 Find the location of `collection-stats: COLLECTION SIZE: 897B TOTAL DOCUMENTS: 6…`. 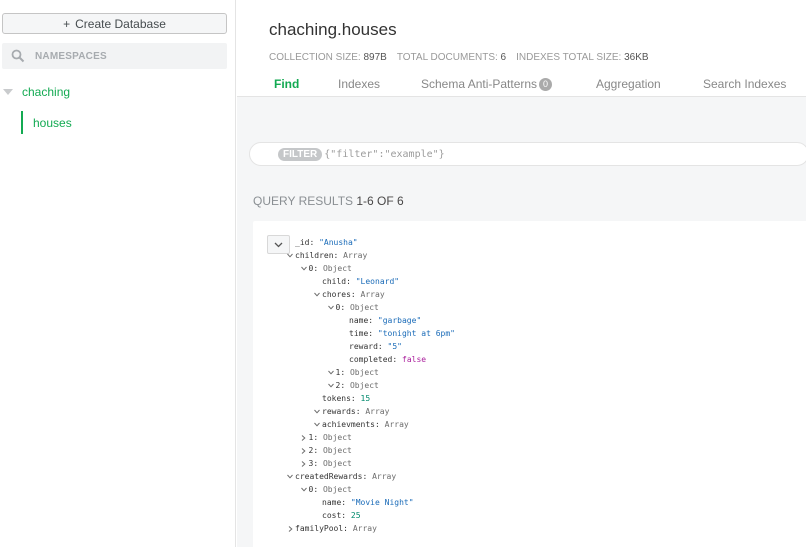

collection-stats: COLLECTION SIZE: 897B TOTAL DOCUMENTS: 6… is located at coordinates (459, 57).